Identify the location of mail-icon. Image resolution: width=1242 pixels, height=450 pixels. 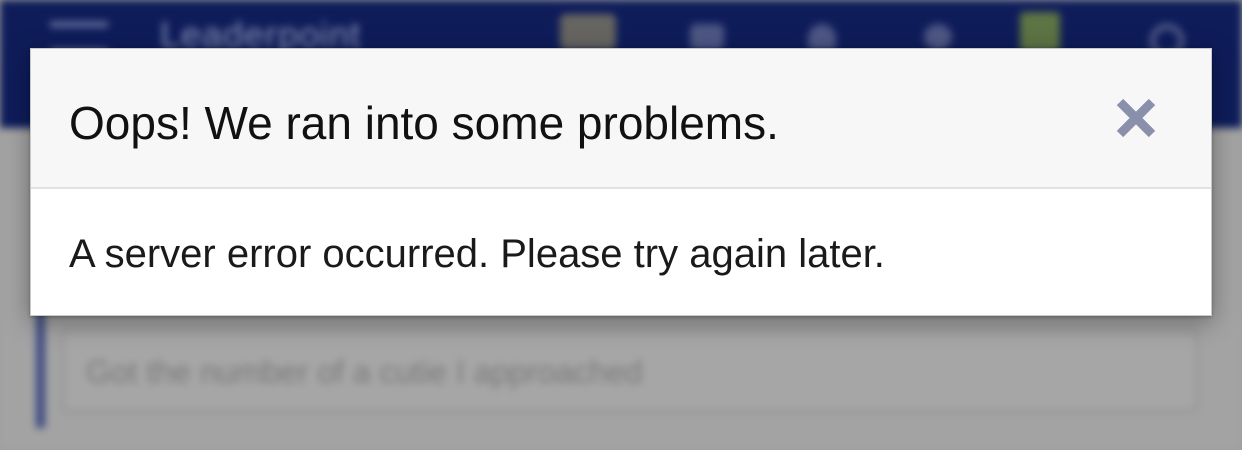
(707, 37).